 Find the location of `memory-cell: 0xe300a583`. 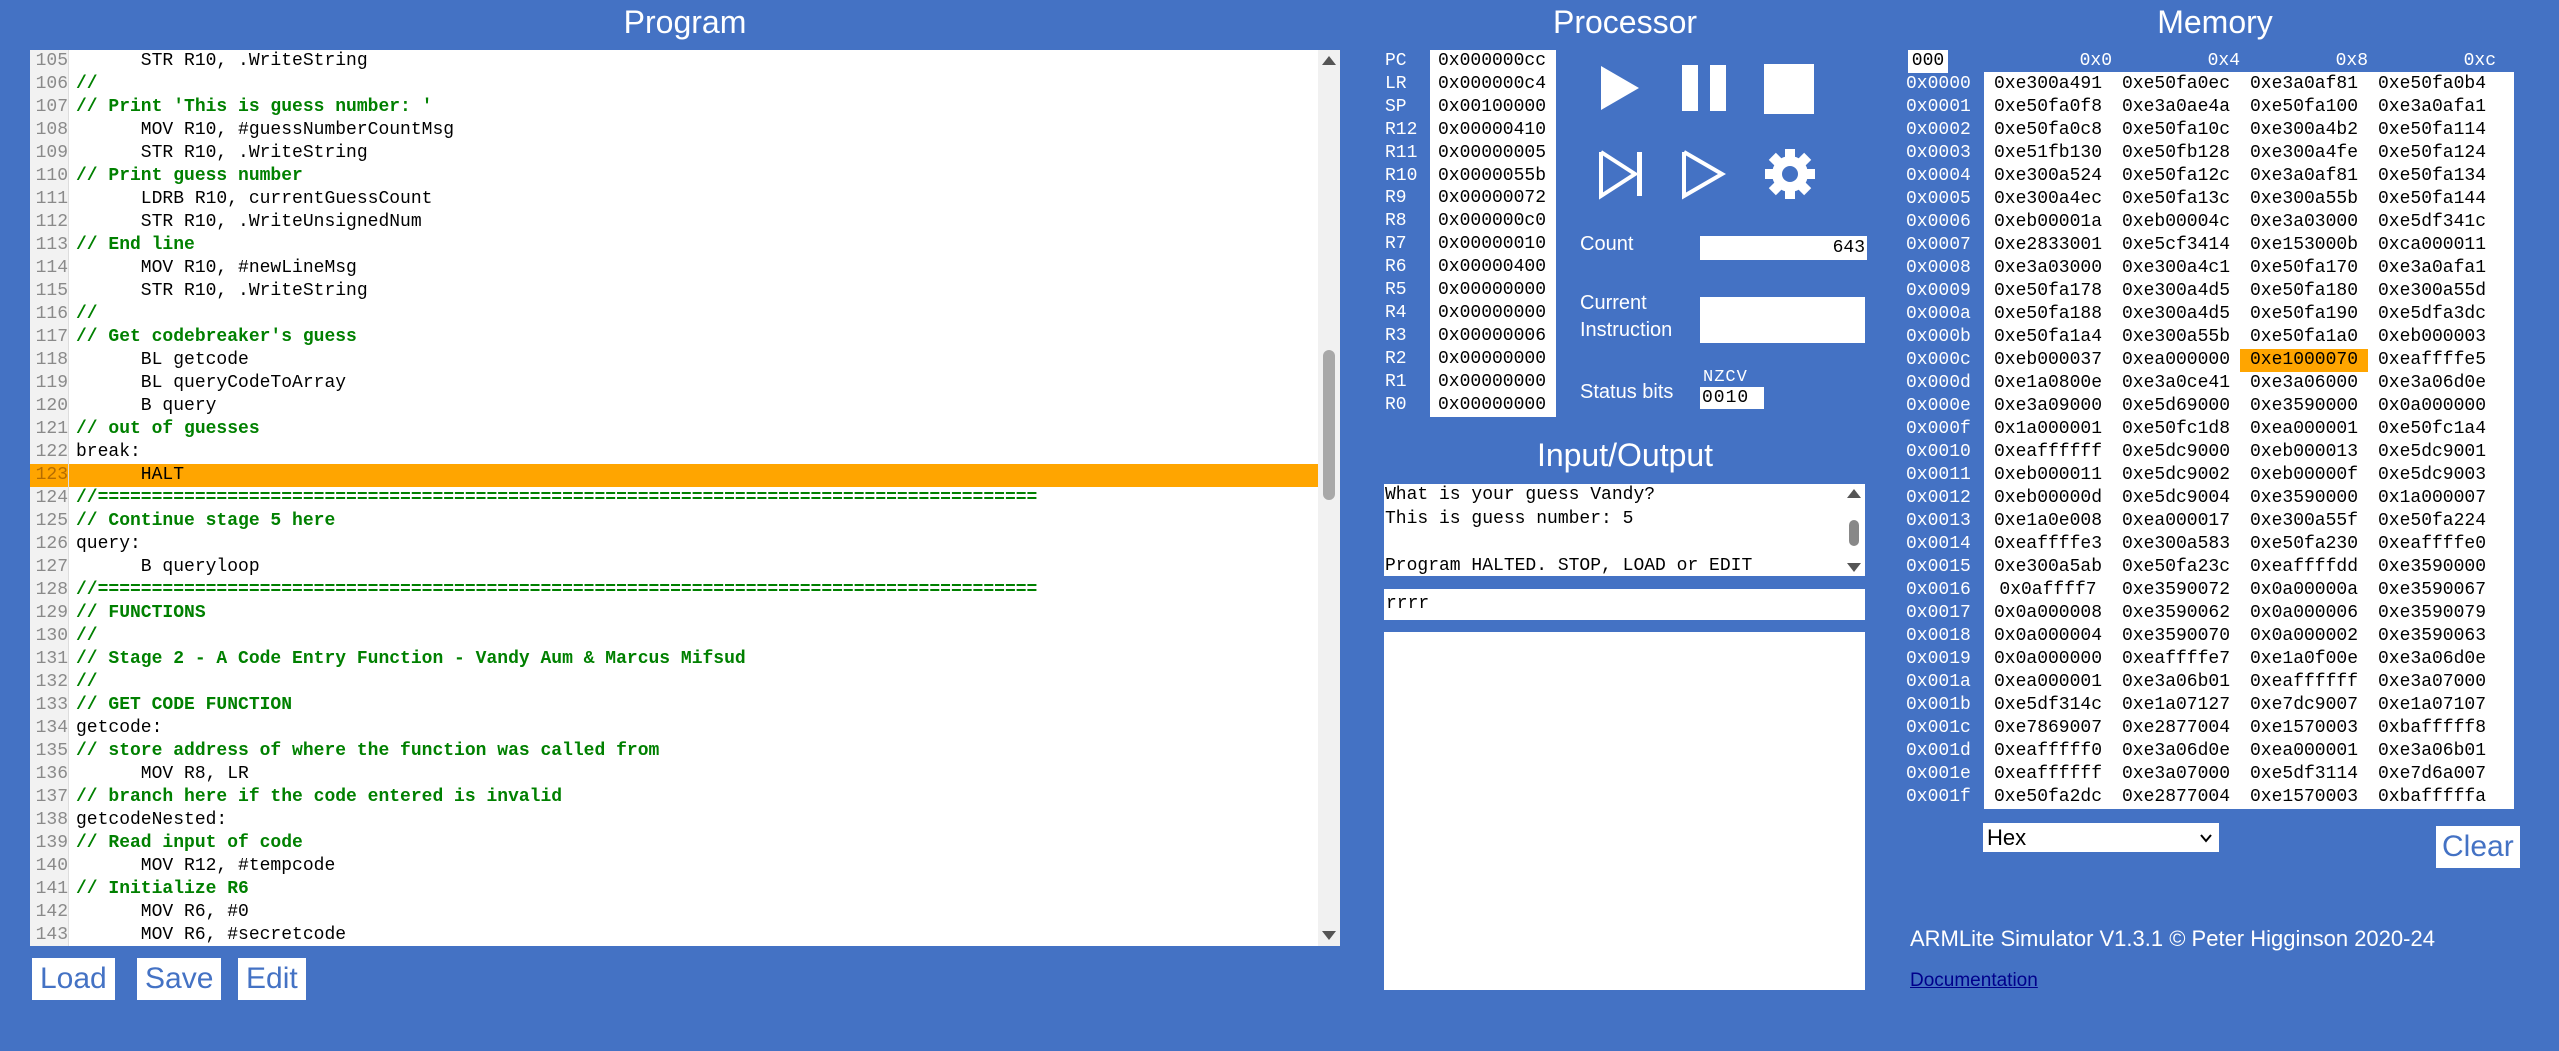

memory-cell: 0xe300a583 is located at coordinates (2176, 544).